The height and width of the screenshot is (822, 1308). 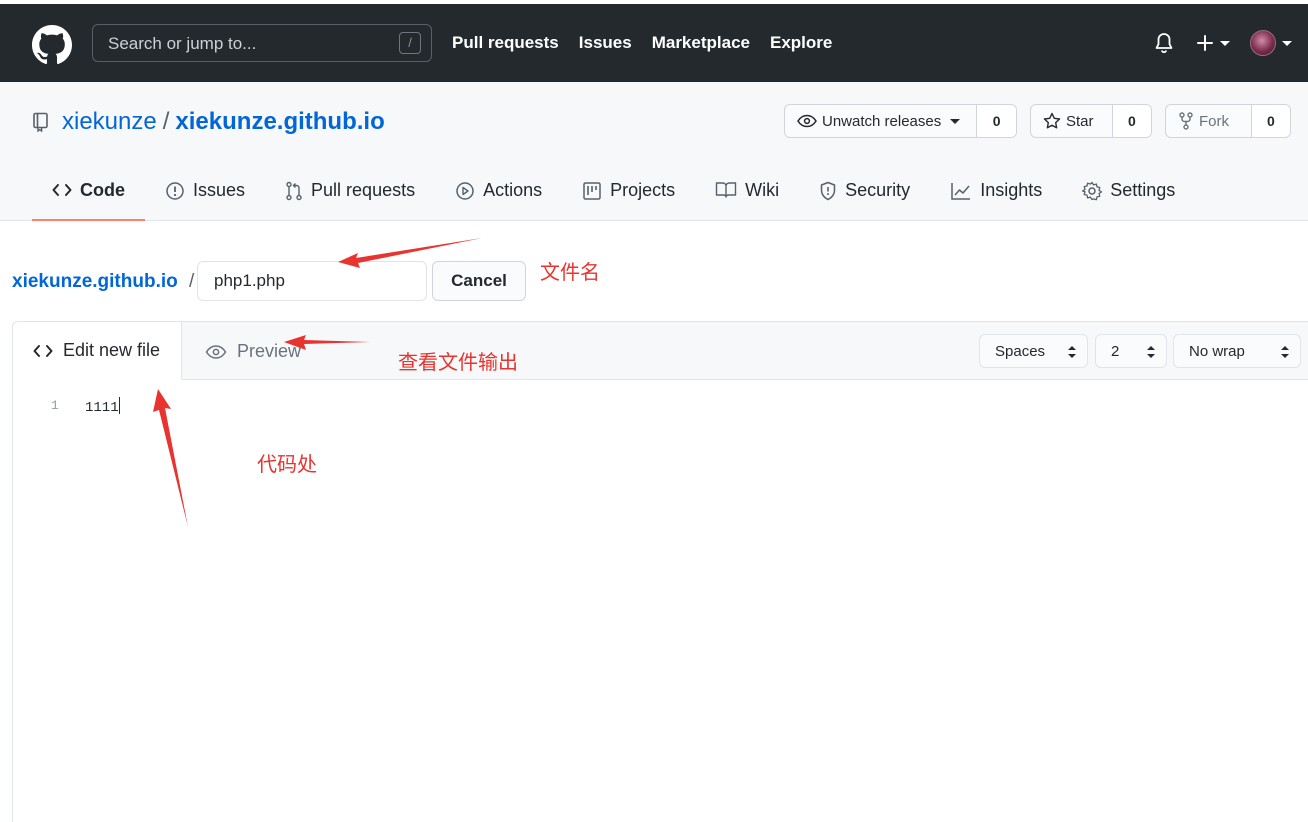 I want to click on editor-toolbar: Edit new file Preview Spaces 2 No wrap, so click(x=660, y=350).